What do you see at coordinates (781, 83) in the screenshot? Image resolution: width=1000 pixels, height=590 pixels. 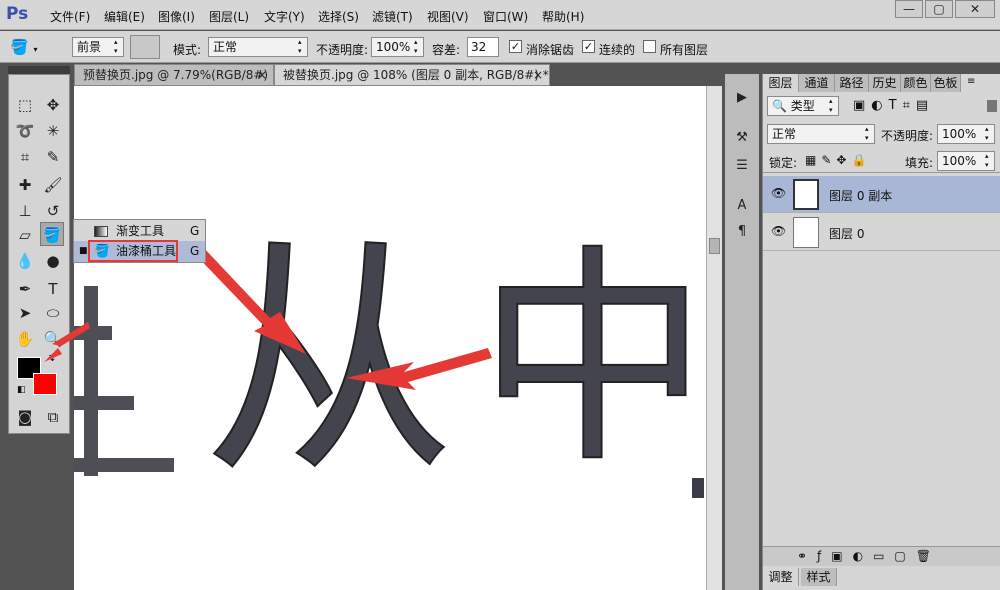 I see `tab-layers: 图层` at bounding box center [781, 83].